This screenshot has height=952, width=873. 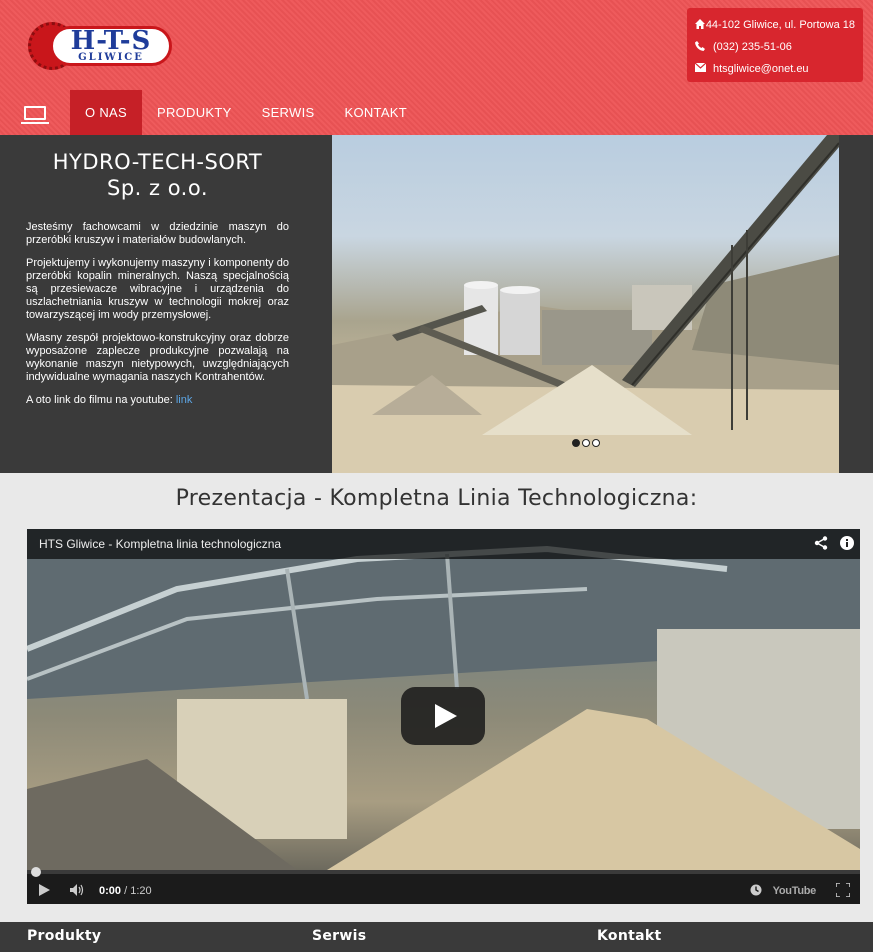 I want to click on hts-logo: H-T-S GLIWICE, so click(x=100, y=46).